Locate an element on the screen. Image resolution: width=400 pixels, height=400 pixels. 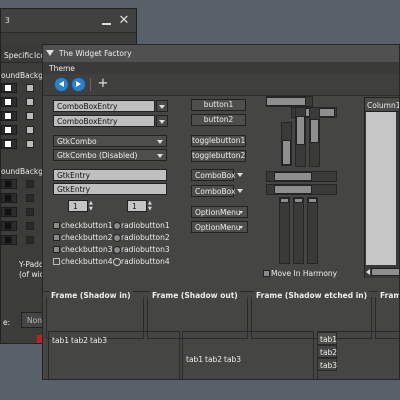
checkbutton-2: checkbutton2 is located at coordinates (82, 237).